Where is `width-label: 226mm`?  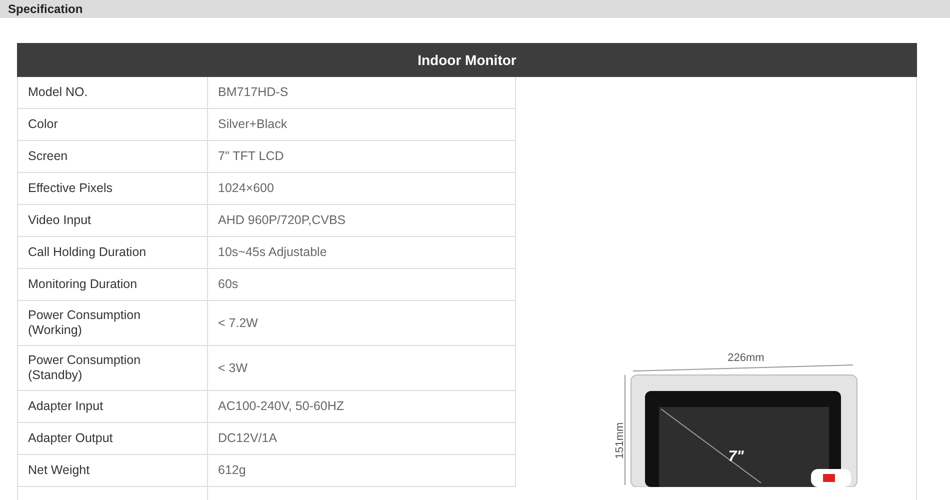
width-label: 226mm is located at coordinates (746, 358).